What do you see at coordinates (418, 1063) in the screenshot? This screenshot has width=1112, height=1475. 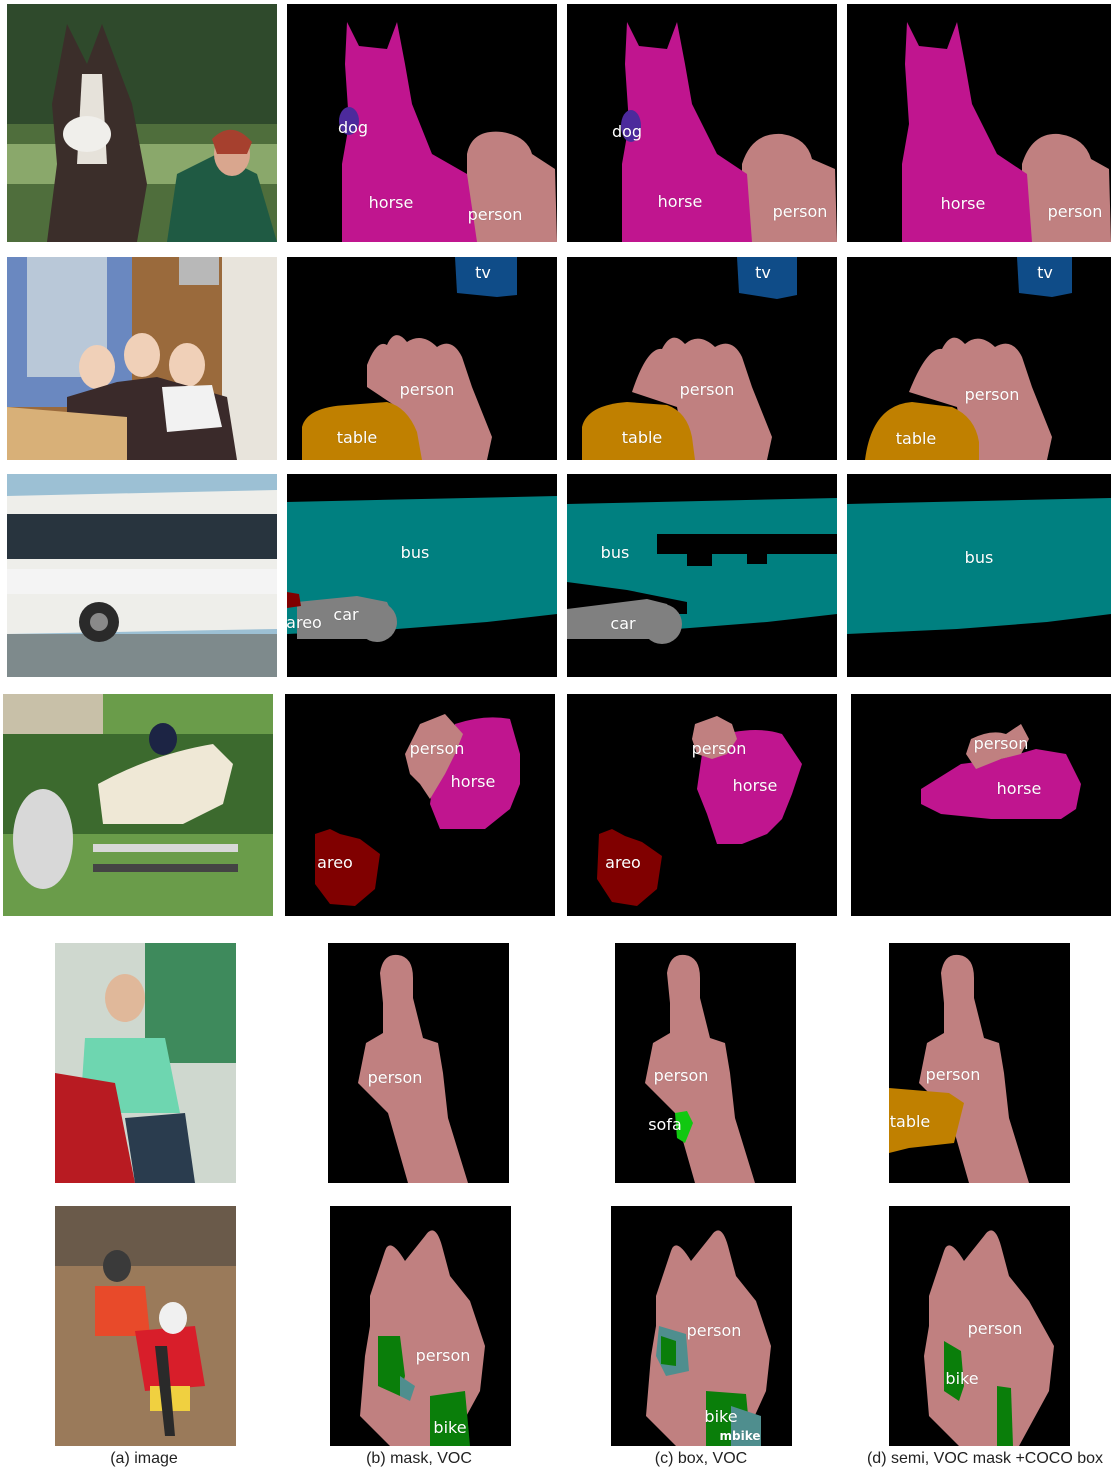 I see `mask-voc-5: person` at bounding box center [418, 1063].